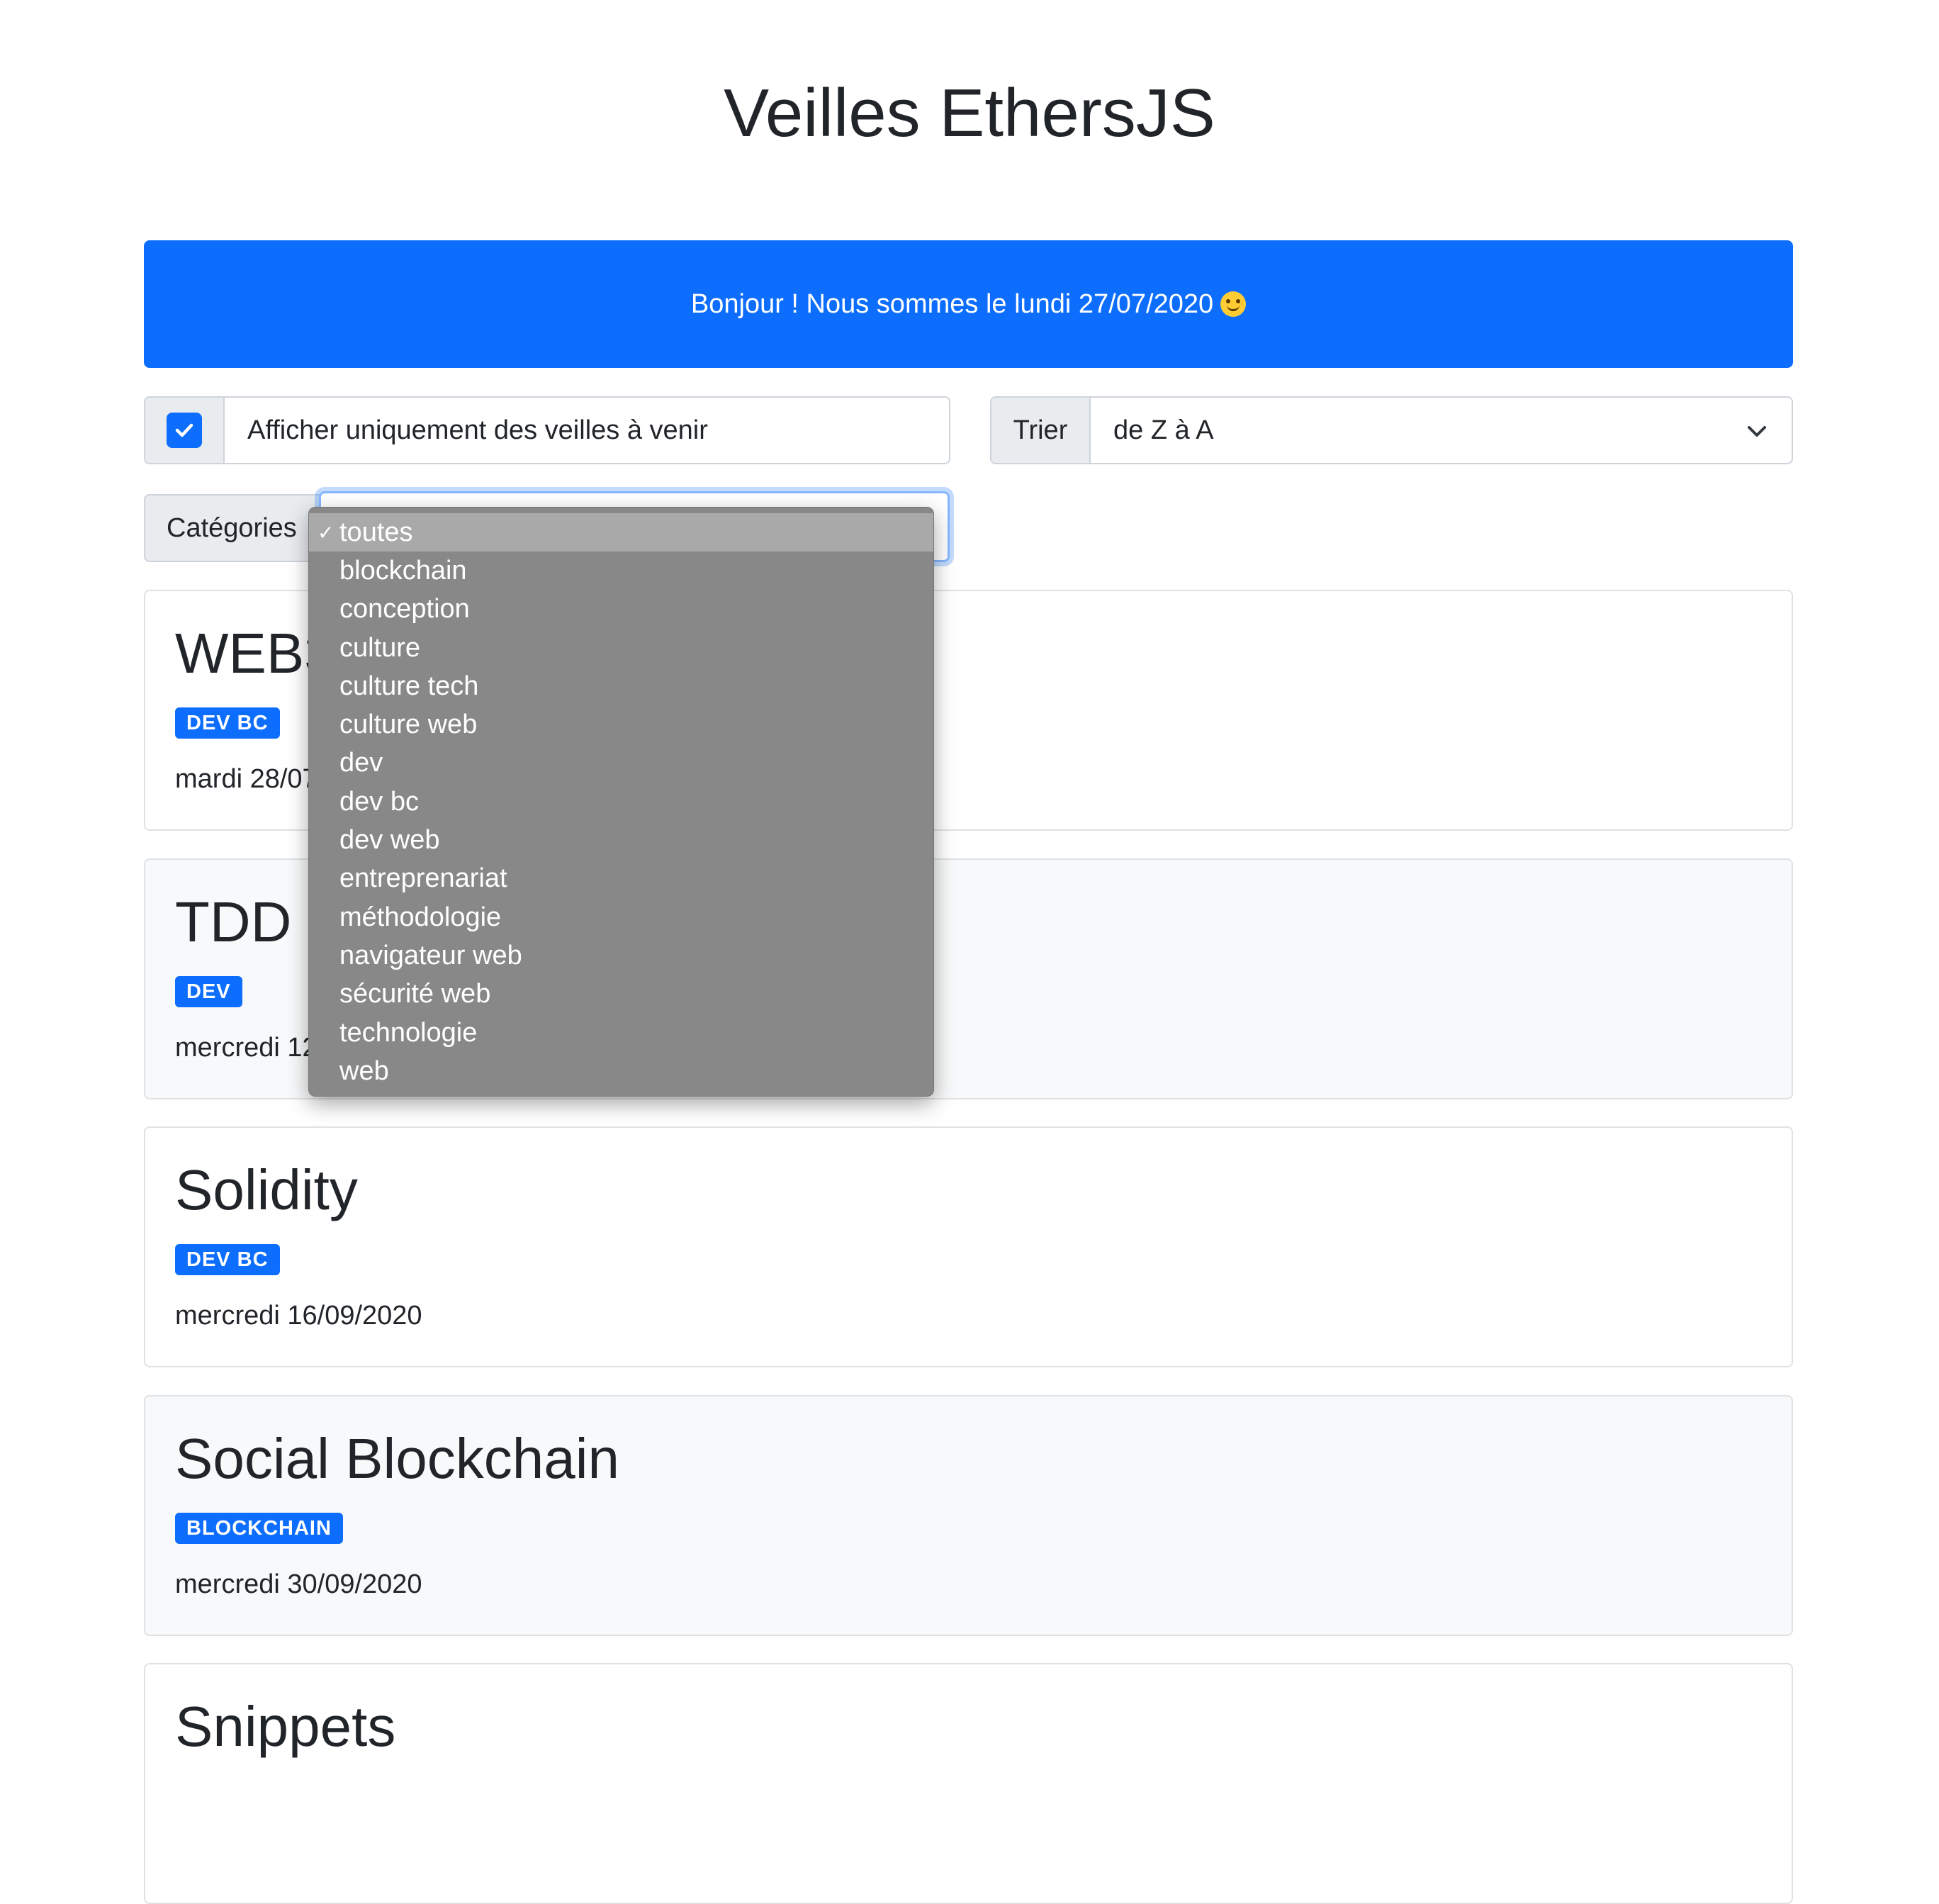  I want to click on category-option: culture web, so click(621, 725).